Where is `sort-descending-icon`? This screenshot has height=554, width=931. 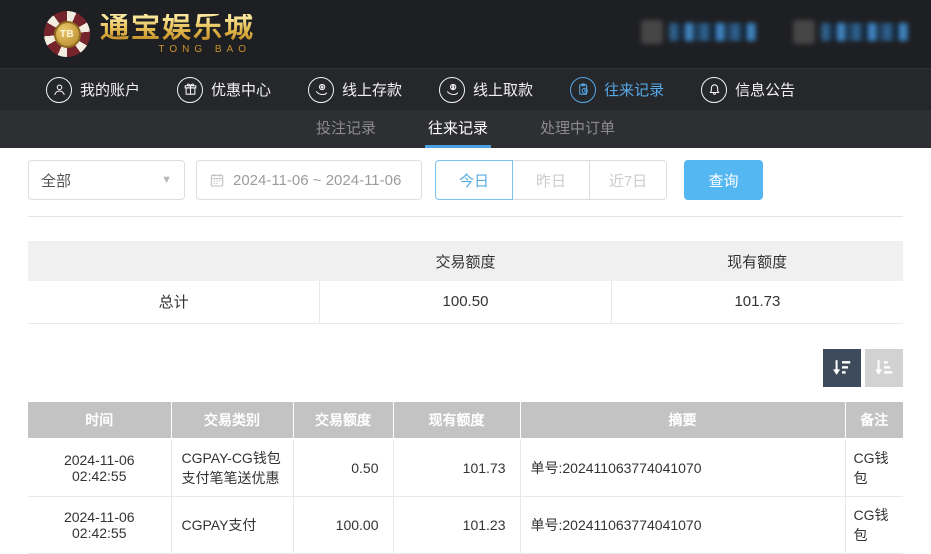 sort-descending-icon is located at coordinates (842, 367).